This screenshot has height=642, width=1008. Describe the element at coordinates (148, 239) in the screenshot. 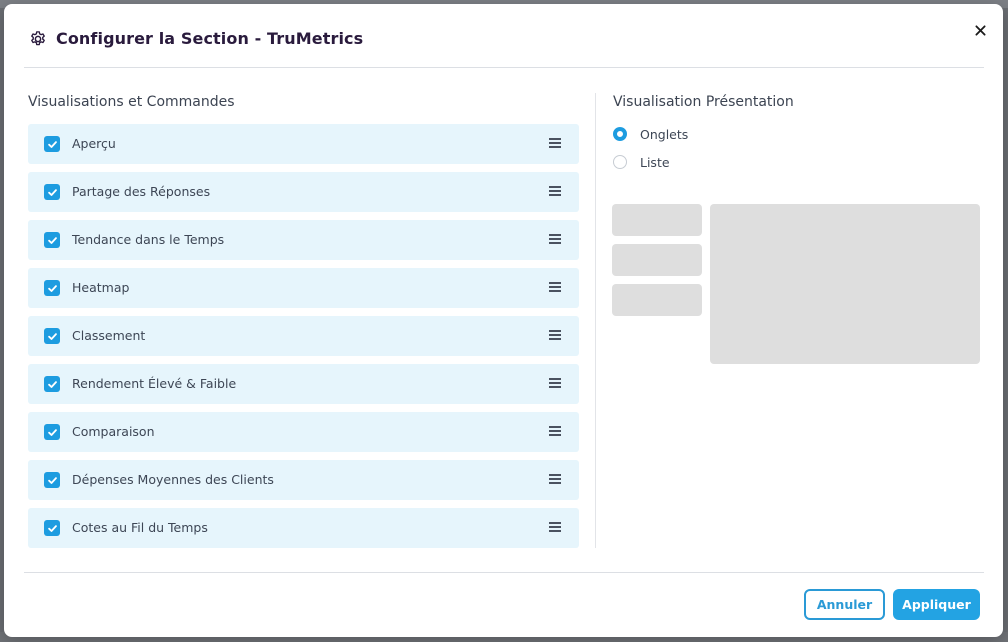

I see `item-label: Tendance dans le Temps` at that location.